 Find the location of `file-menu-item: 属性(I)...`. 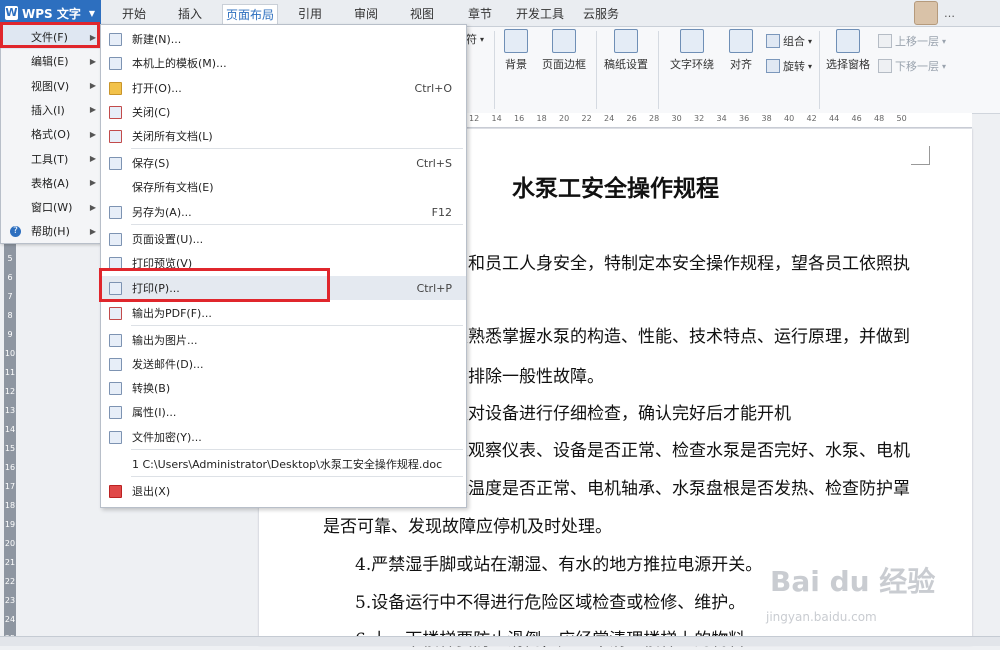

file-menu-item: 属性(I)... is located at coordinates (283, 412).